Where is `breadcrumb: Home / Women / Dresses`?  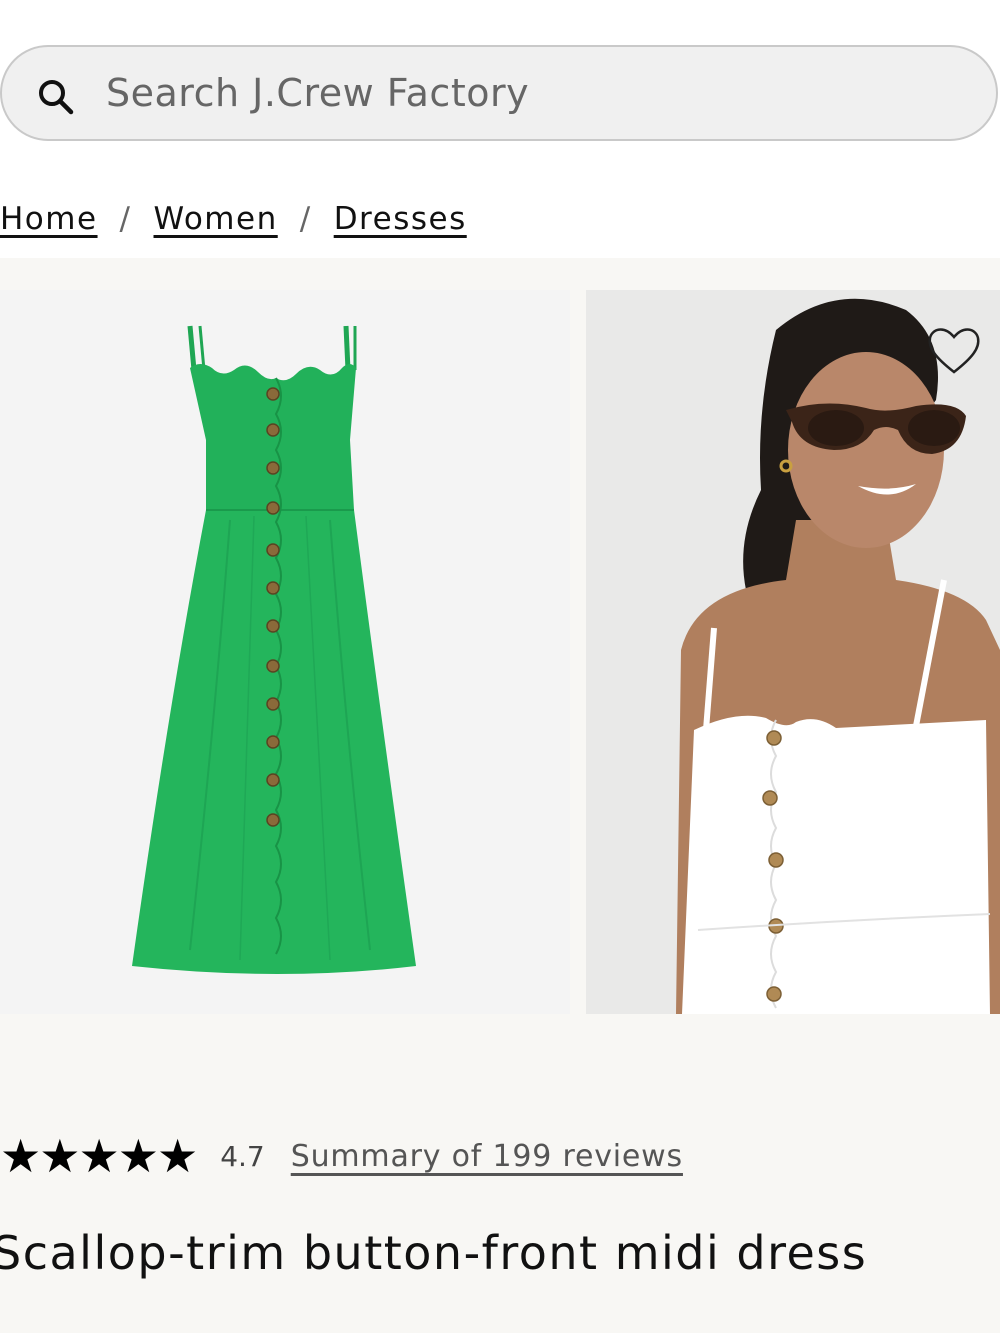 breadcrumb: Home / Women / Dresses is located at coordinates (233, 219).